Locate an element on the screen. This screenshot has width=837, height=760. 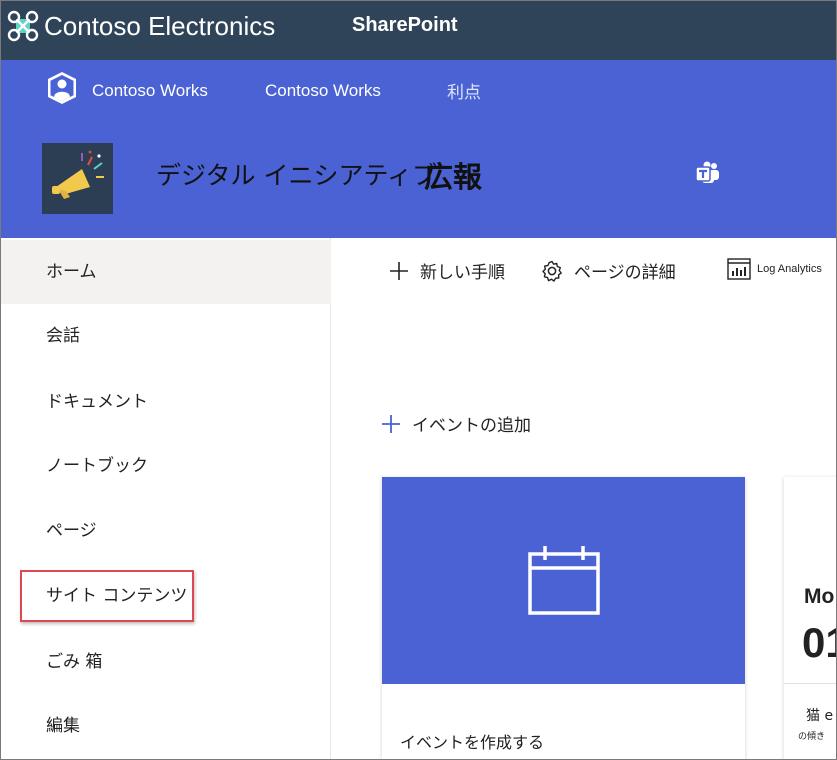
suite-bar: Contoso Electronics SharePoint is located at coordinates (418, 30).